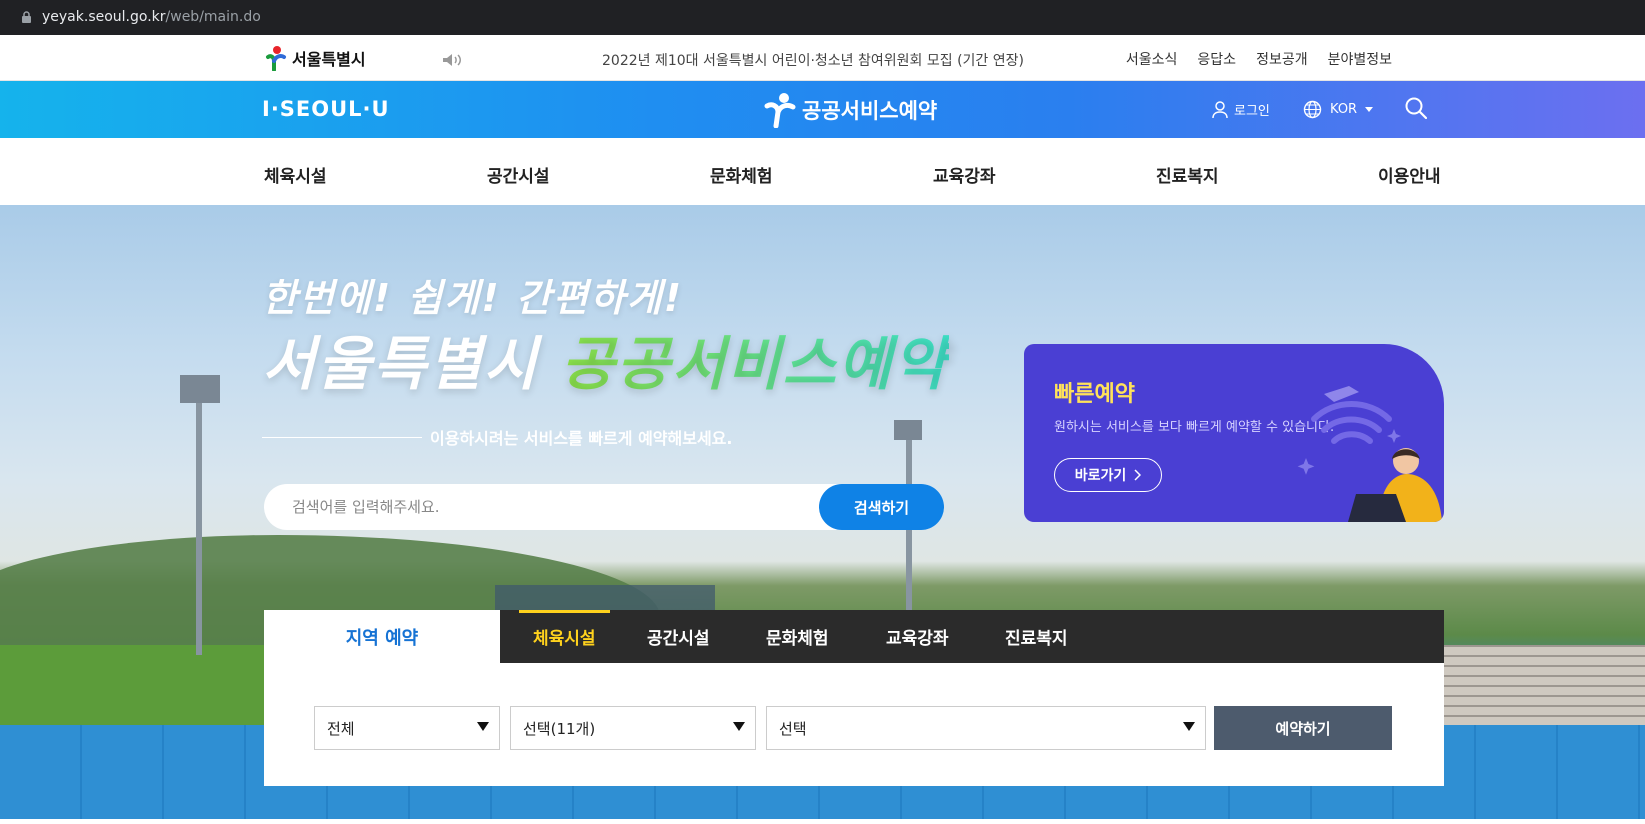  I want to click on search-icon, so click(1416, 108).